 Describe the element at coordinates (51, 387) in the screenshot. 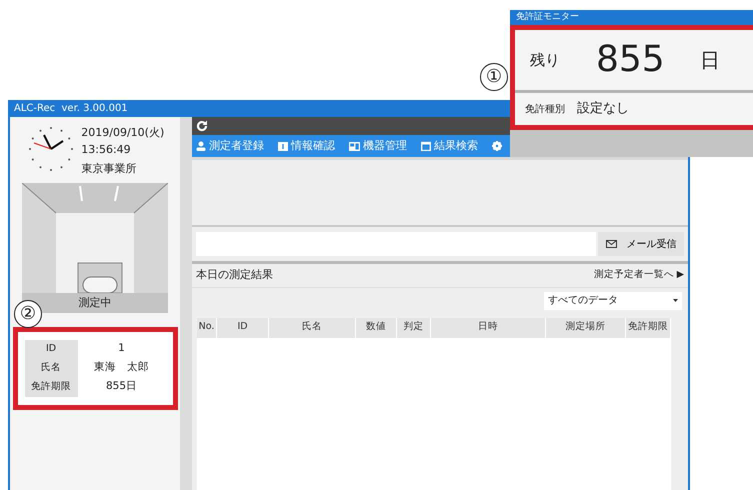

I see `info-label: 免許期限` at that location.